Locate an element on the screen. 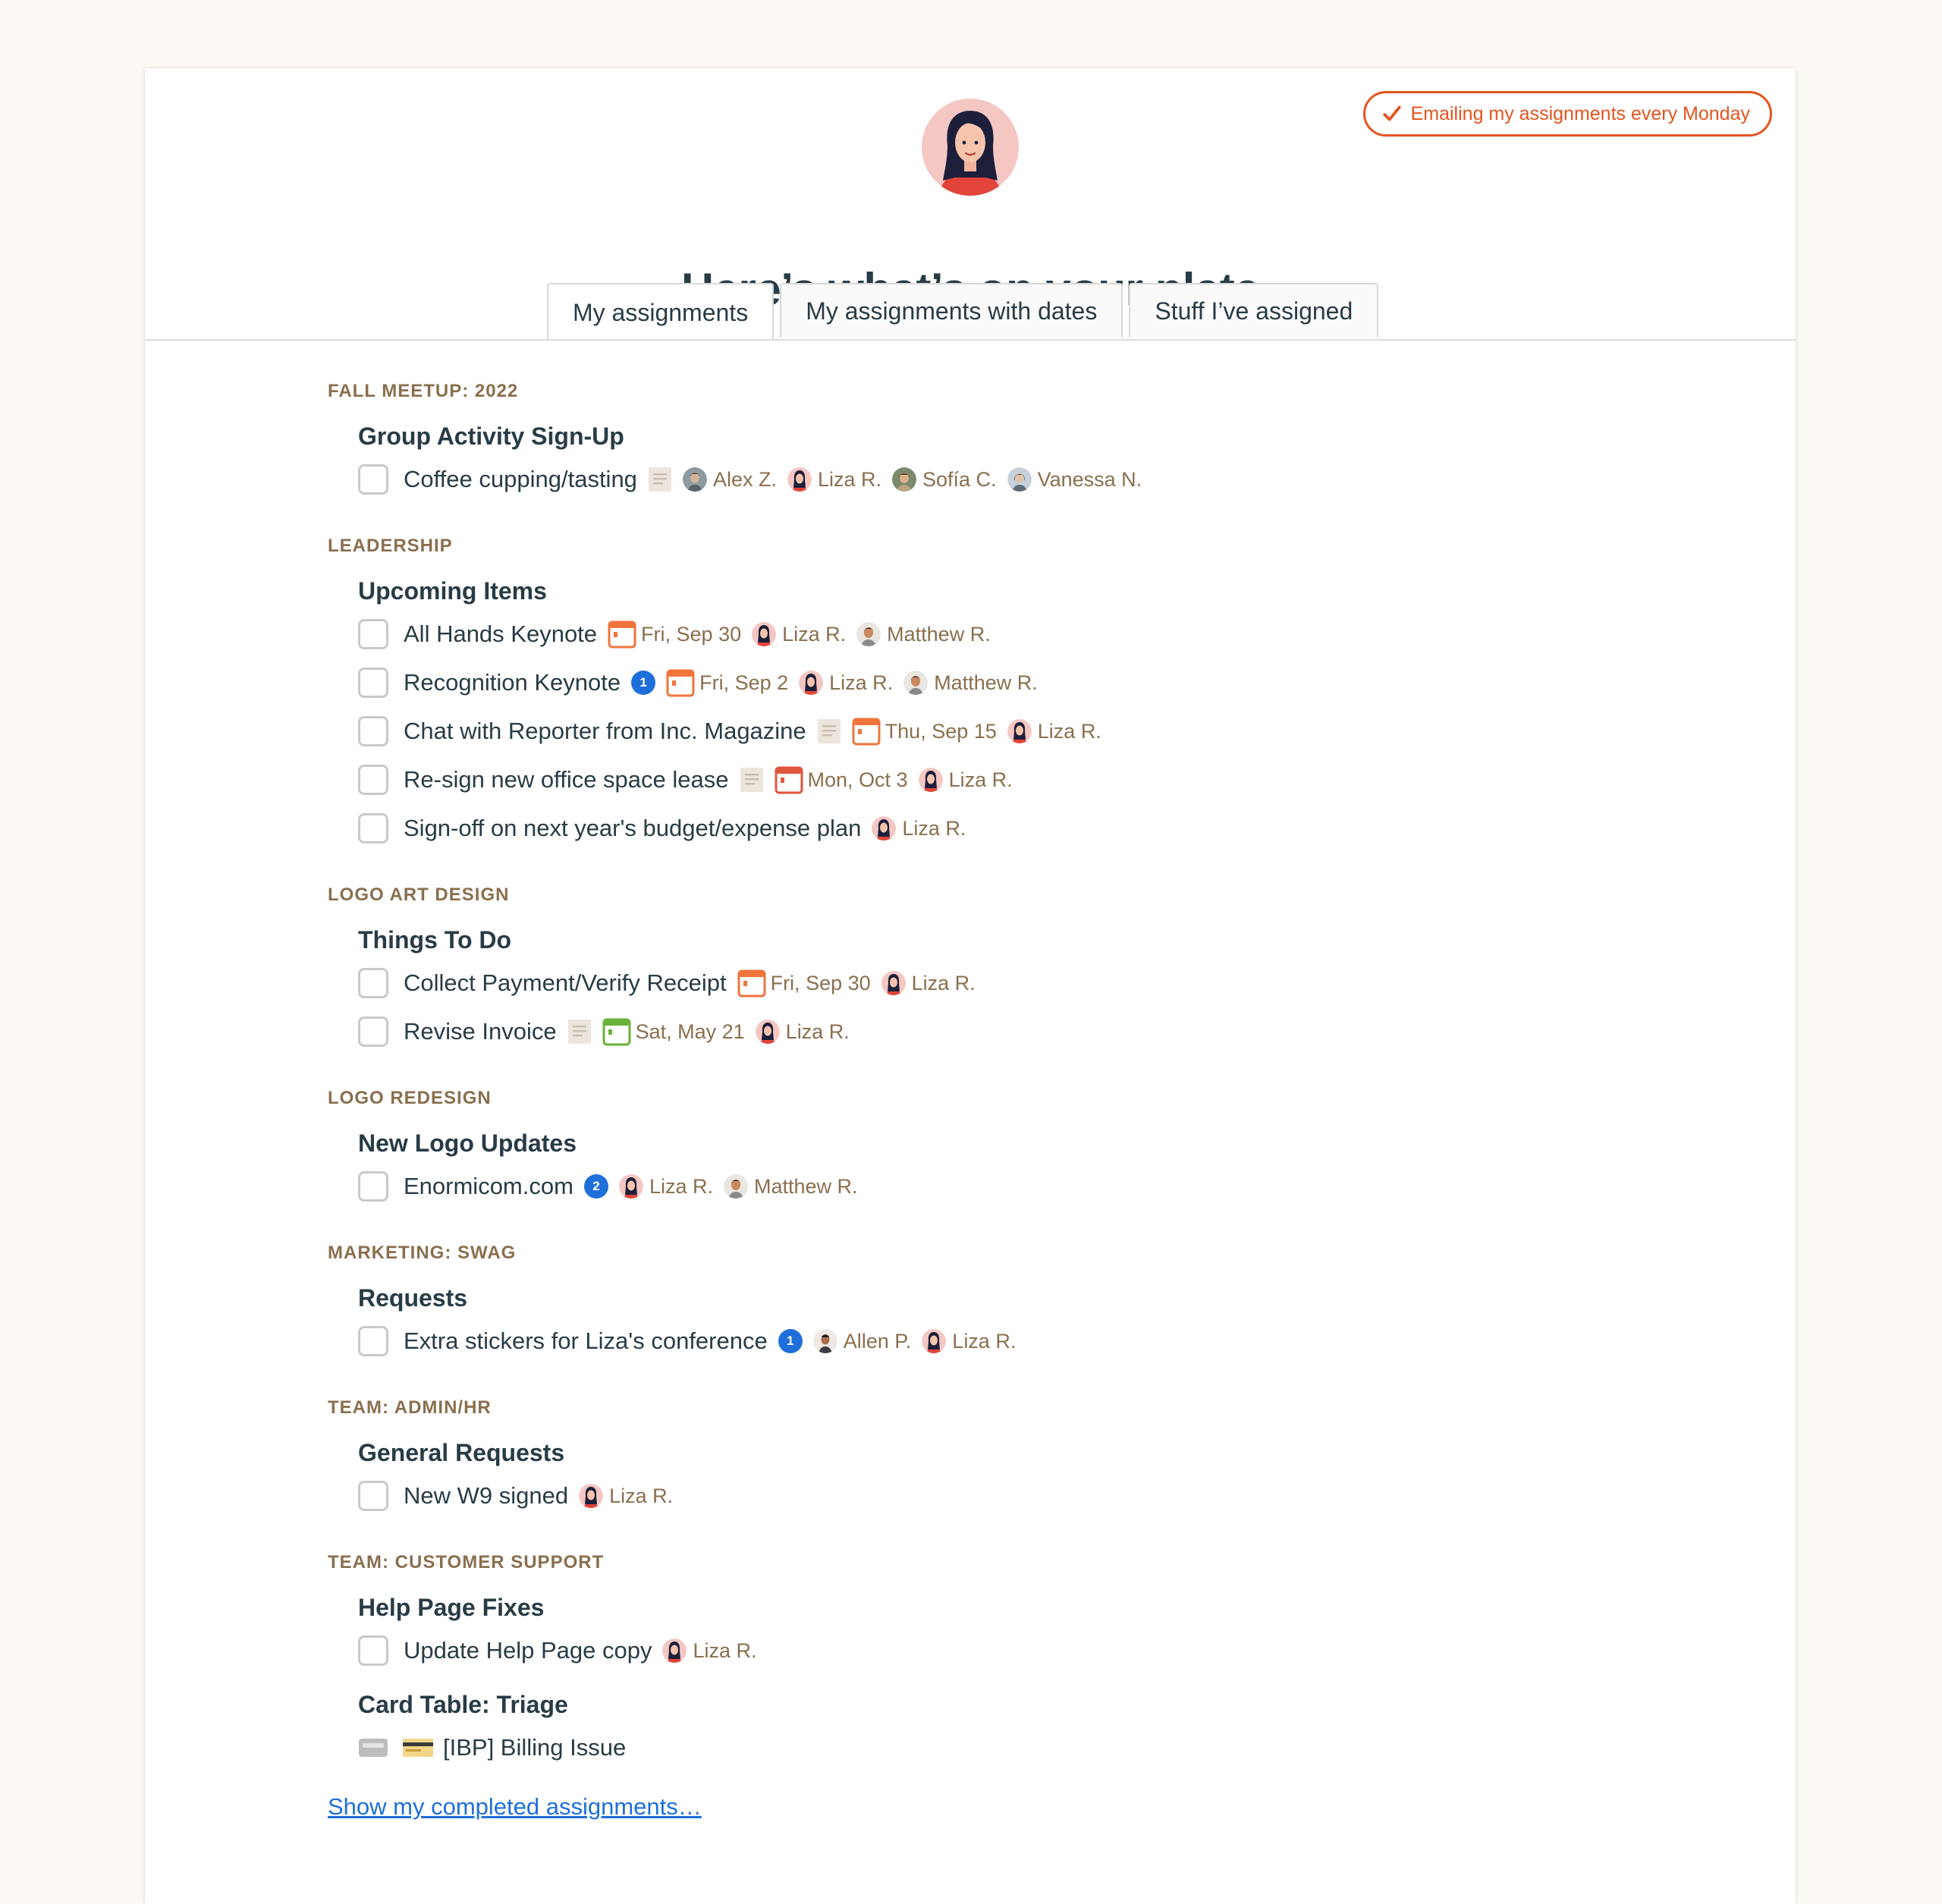 The height and width of the screenshot is (1904, 1942). comment-count-badge: 2 is located at coordinates (595, 1186).